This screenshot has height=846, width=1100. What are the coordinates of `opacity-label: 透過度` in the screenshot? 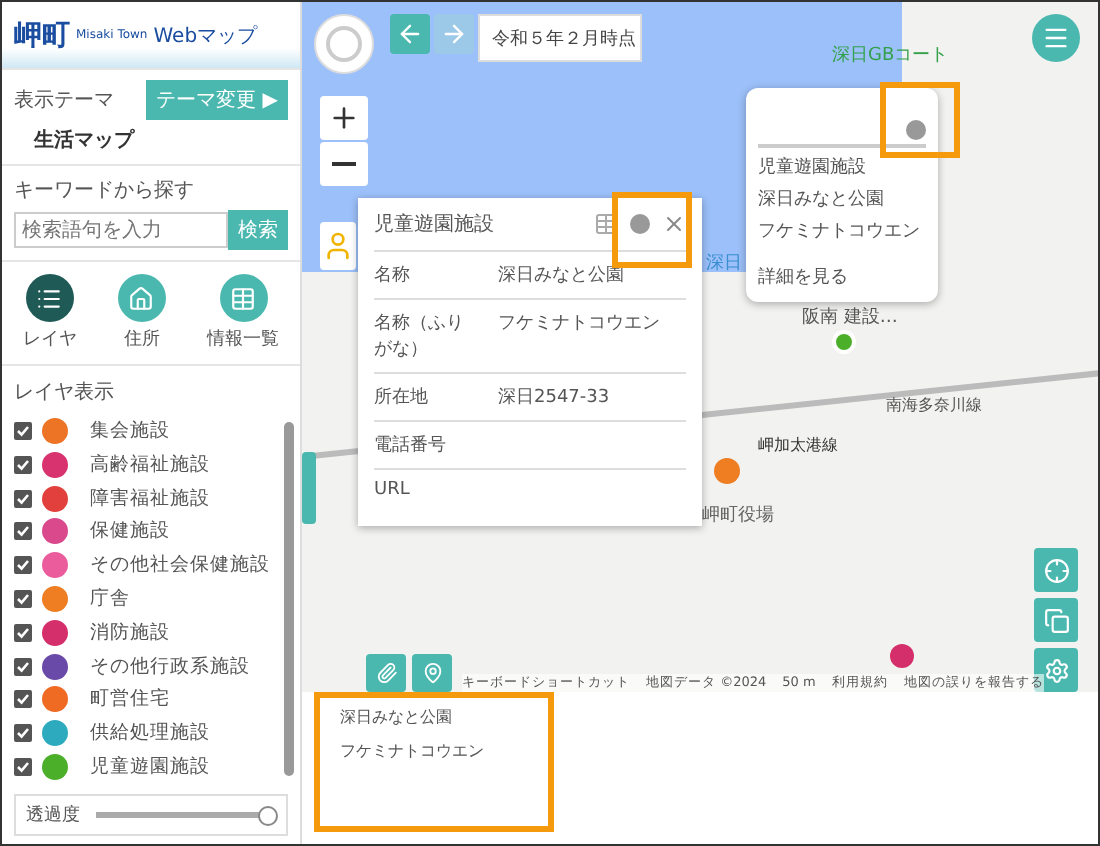 It's located at (53, 815).